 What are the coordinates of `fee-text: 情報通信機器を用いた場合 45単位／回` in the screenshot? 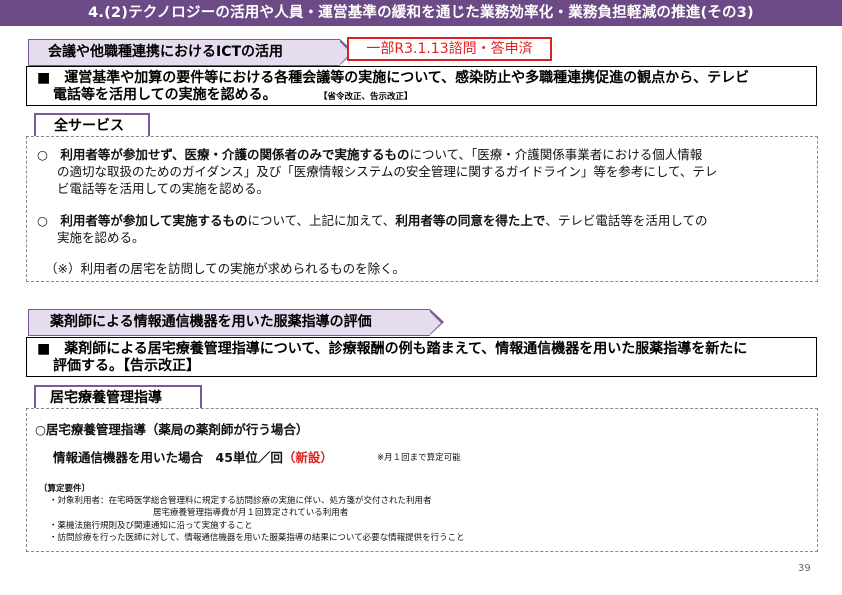 It's located at (168, 457).